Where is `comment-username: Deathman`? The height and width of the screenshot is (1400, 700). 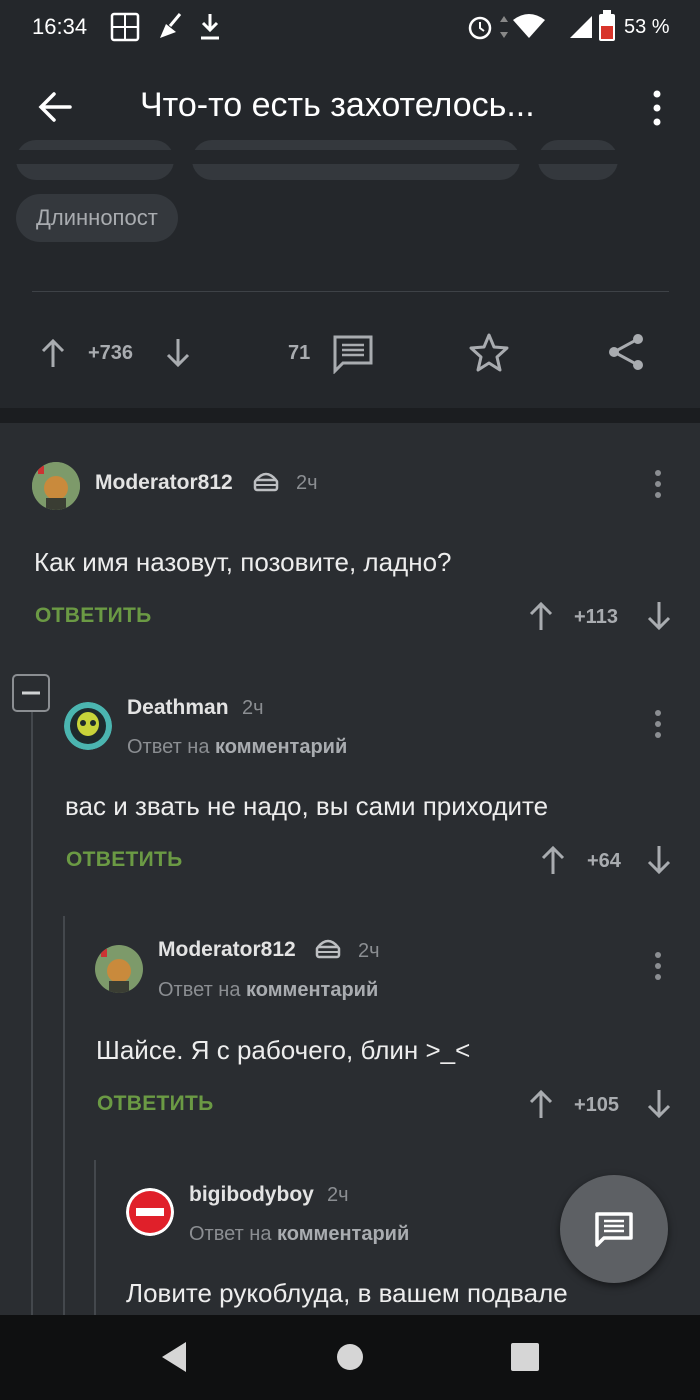 comment-username: Deathman is located at coordinates (178, 708).